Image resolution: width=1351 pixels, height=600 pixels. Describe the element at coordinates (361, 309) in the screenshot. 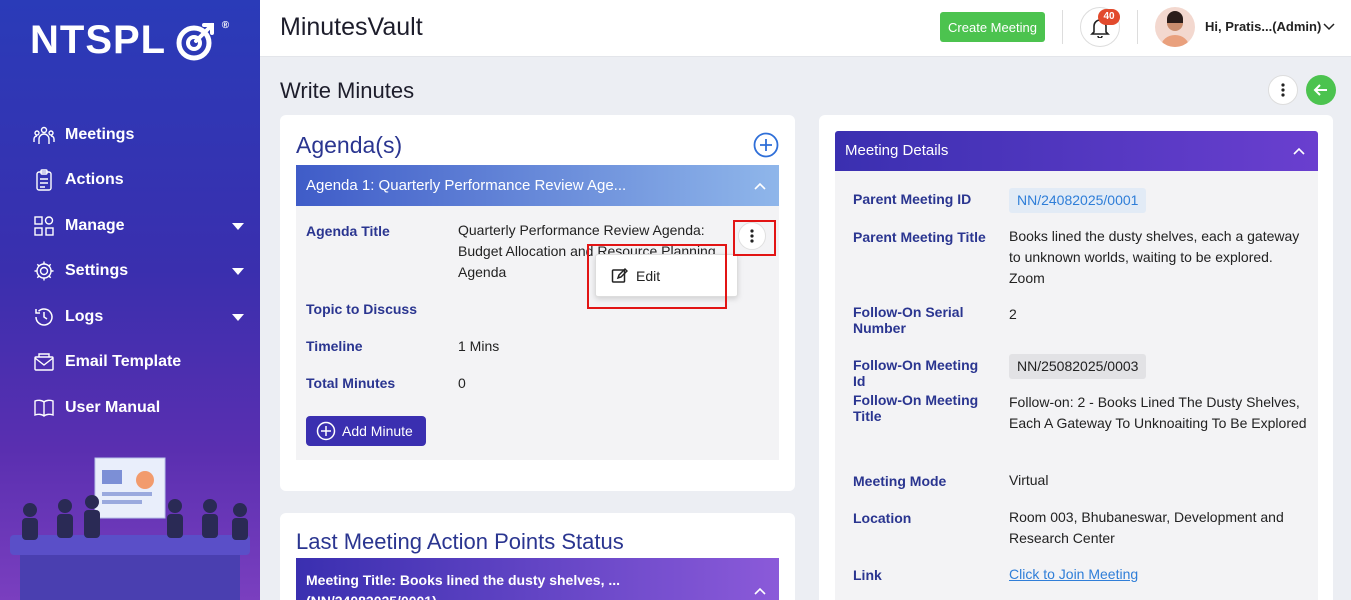

I see `topic-label: Topic to Discuss` at that location.